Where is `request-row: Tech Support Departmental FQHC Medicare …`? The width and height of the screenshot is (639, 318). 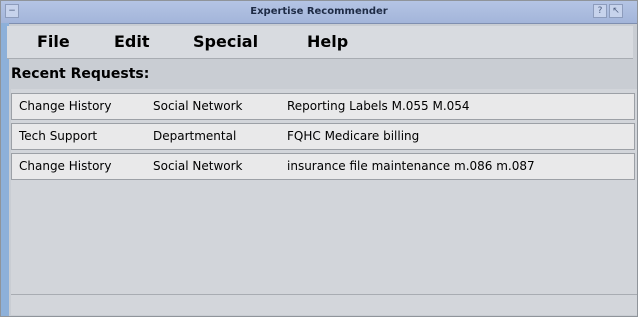 request-row: Tech Support Departmental FQHC Medicare … is located at coordinates (323, 136).